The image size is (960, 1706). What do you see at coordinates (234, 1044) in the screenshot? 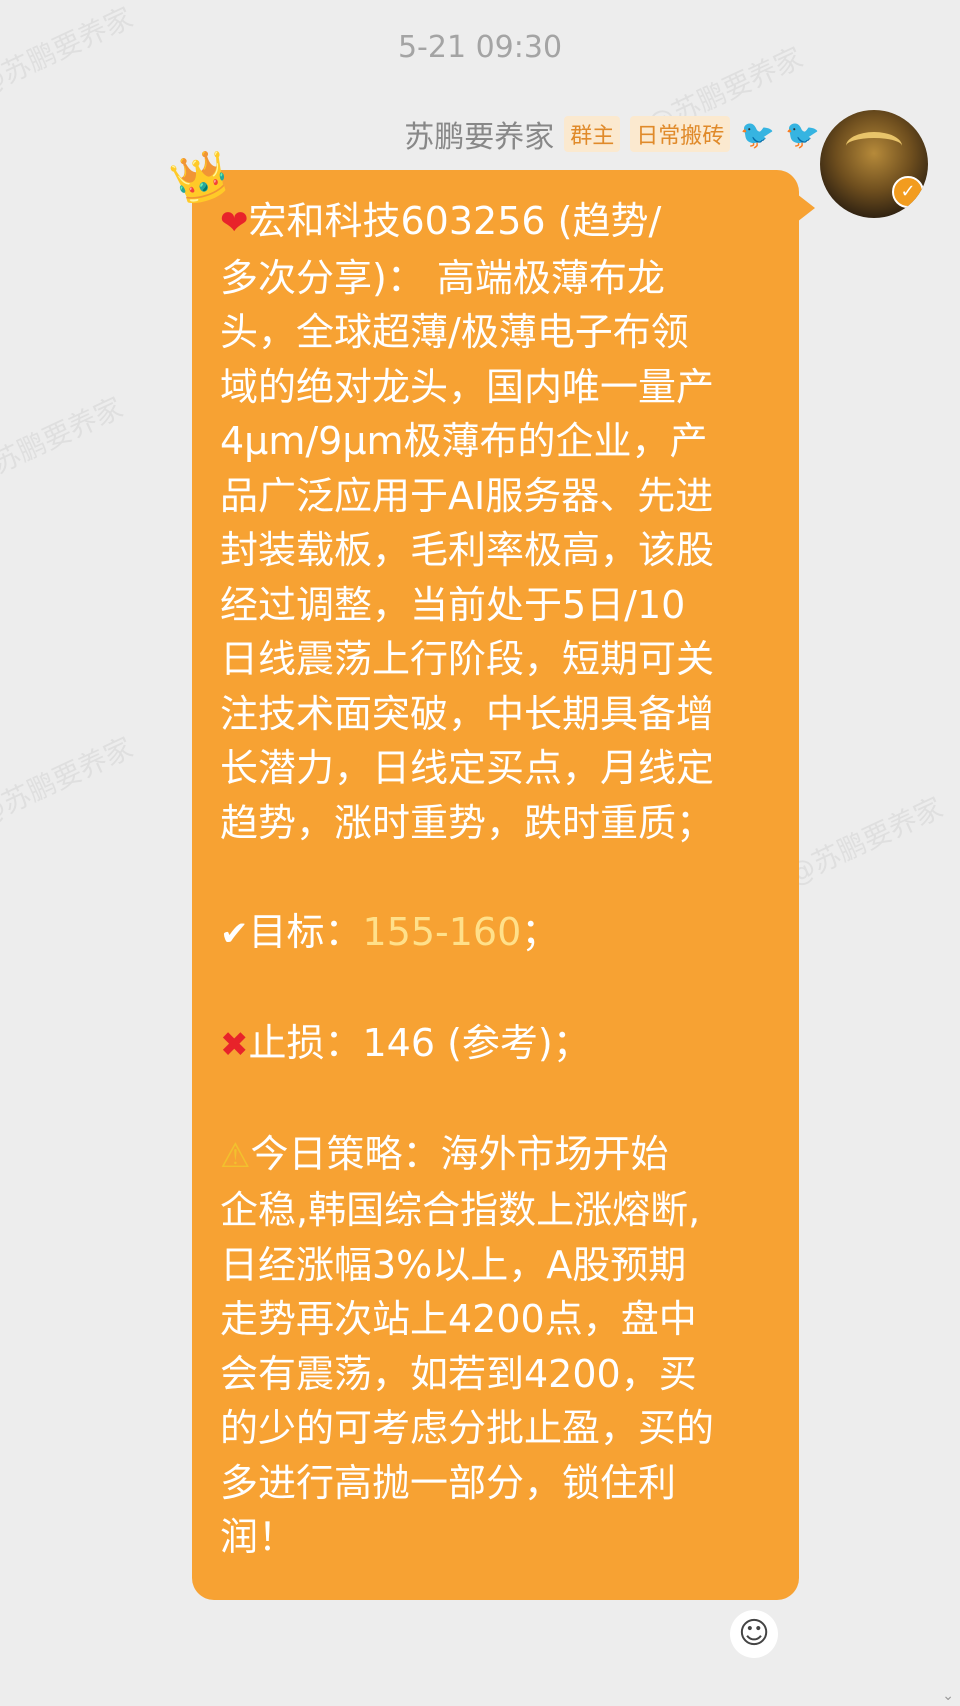
I see `cross-mark-icon: ✖` at bounding box center [234, 1044].